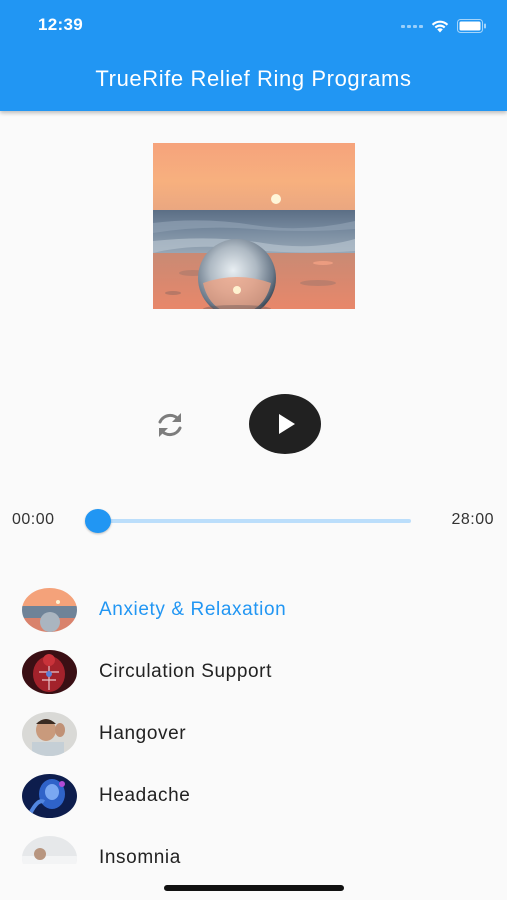 Image resolution: width=507 pixels, height=900 pixels. What do you see at coordinates (193, 609) in the screenshot?
I see `list-item-label: Anxiety & Relaxation` at bounding box center [193, 609].